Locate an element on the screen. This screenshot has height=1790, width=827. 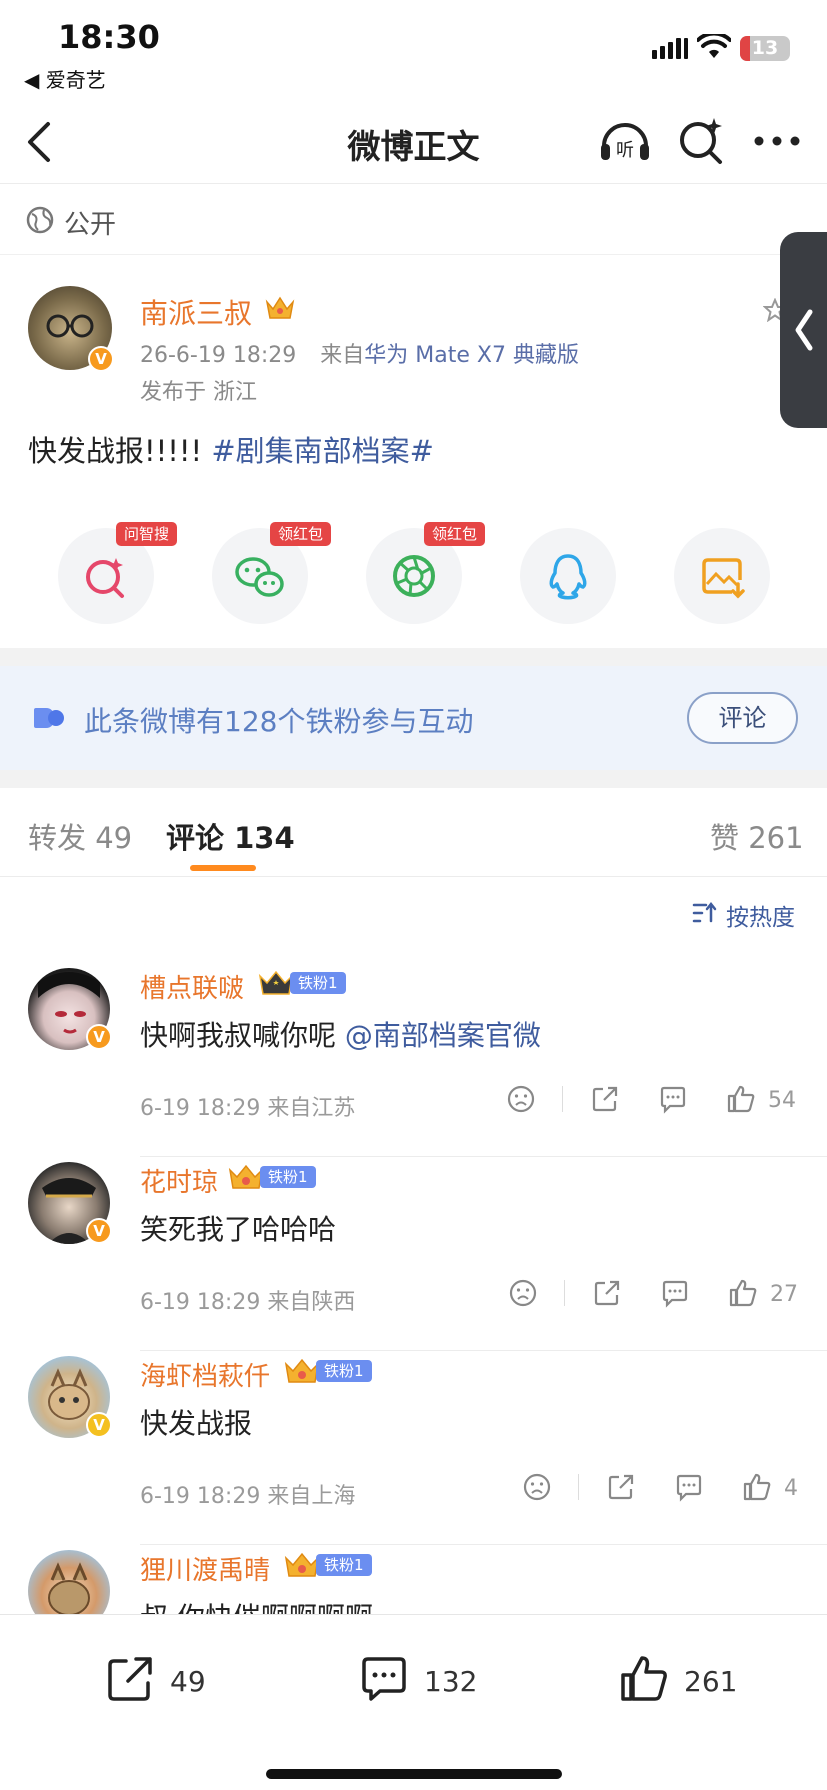
repost-button: 49 is located at coordinates (164, 1683).